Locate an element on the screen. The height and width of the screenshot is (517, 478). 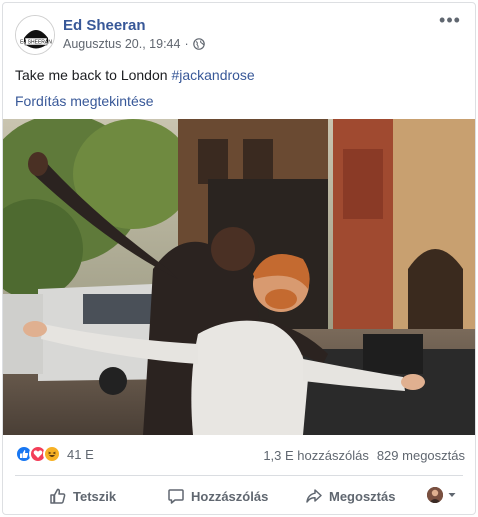
post-actions: Tetszik Hozzászólás Megosztás is located at coordinates (239, 496).